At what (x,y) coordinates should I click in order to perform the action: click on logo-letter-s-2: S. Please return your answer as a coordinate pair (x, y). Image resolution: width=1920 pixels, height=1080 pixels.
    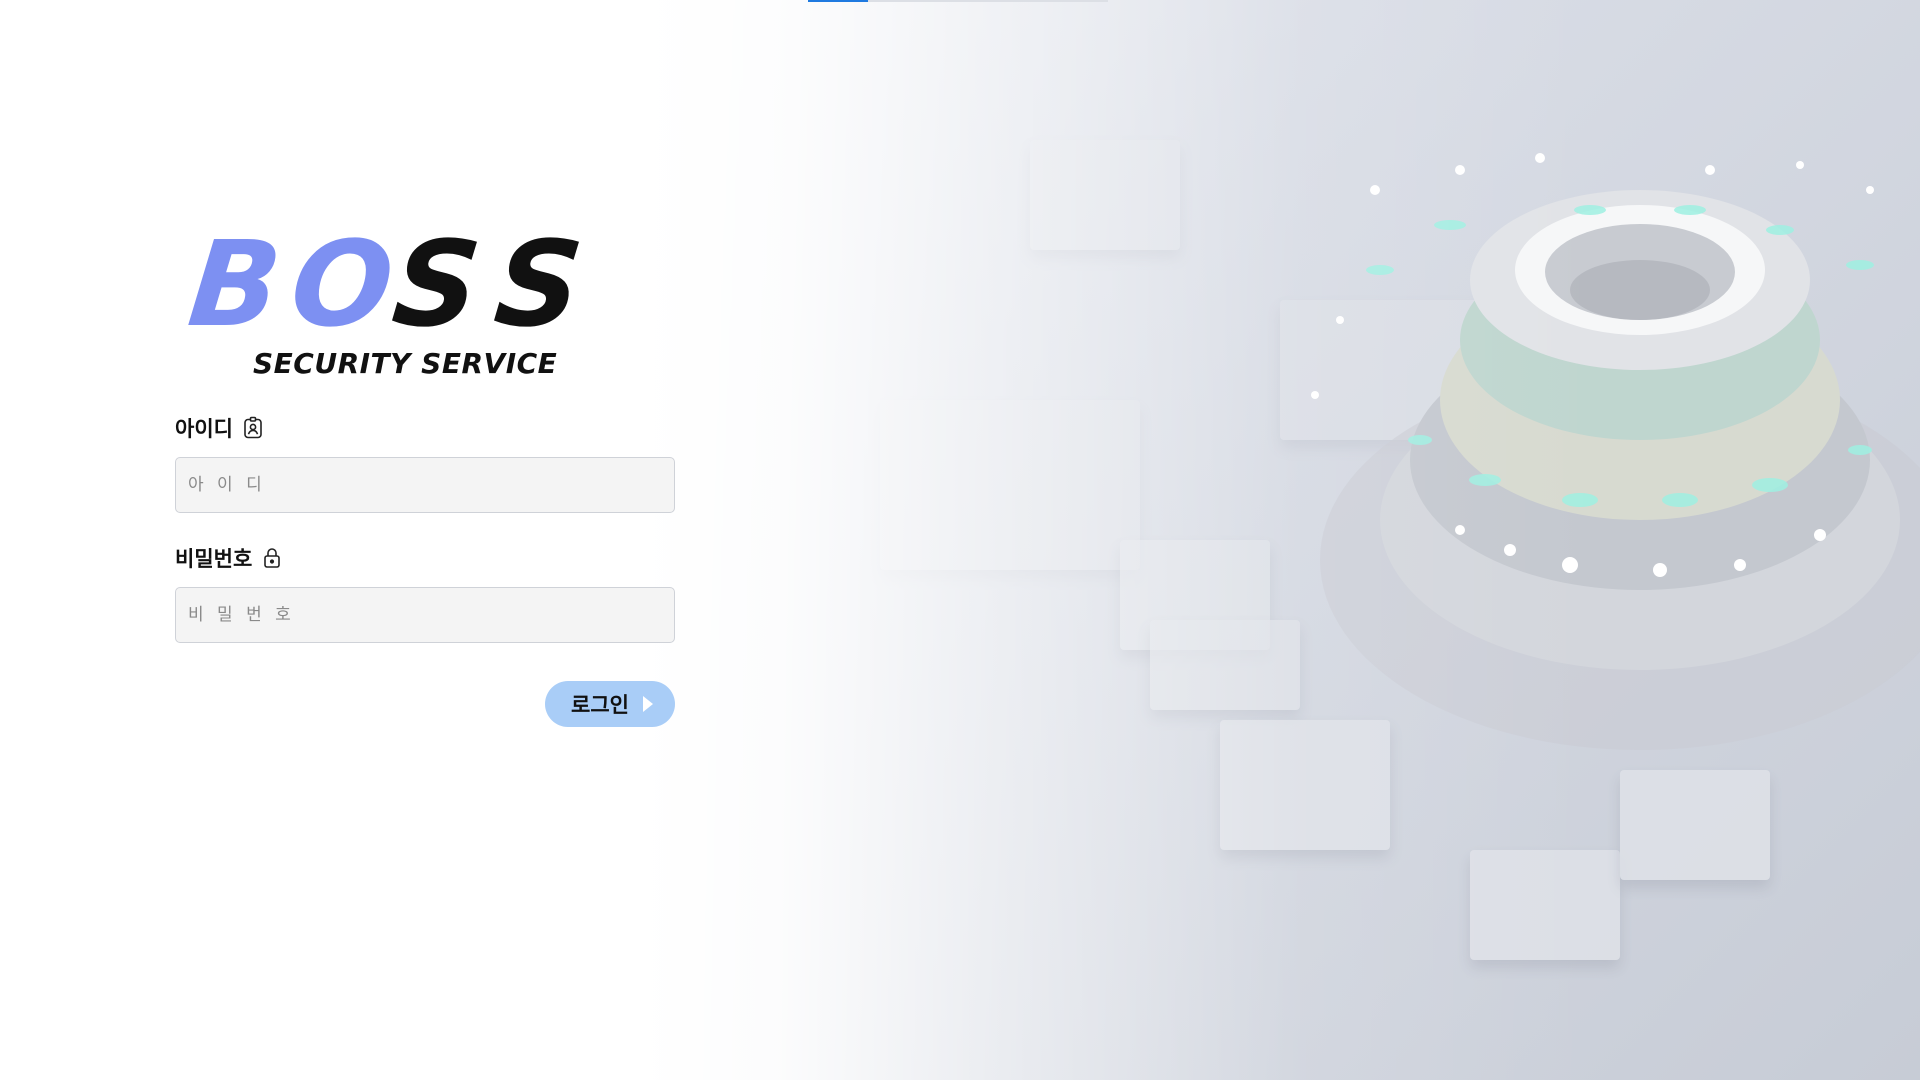
    Looking at the image, I should click on (538, 284).